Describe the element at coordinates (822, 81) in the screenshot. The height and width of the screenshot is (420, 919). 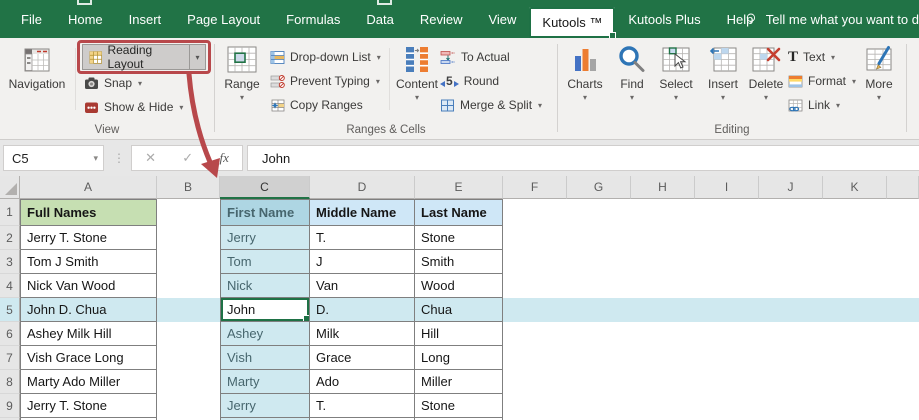
I see `format-button: Format ▾` at that location.